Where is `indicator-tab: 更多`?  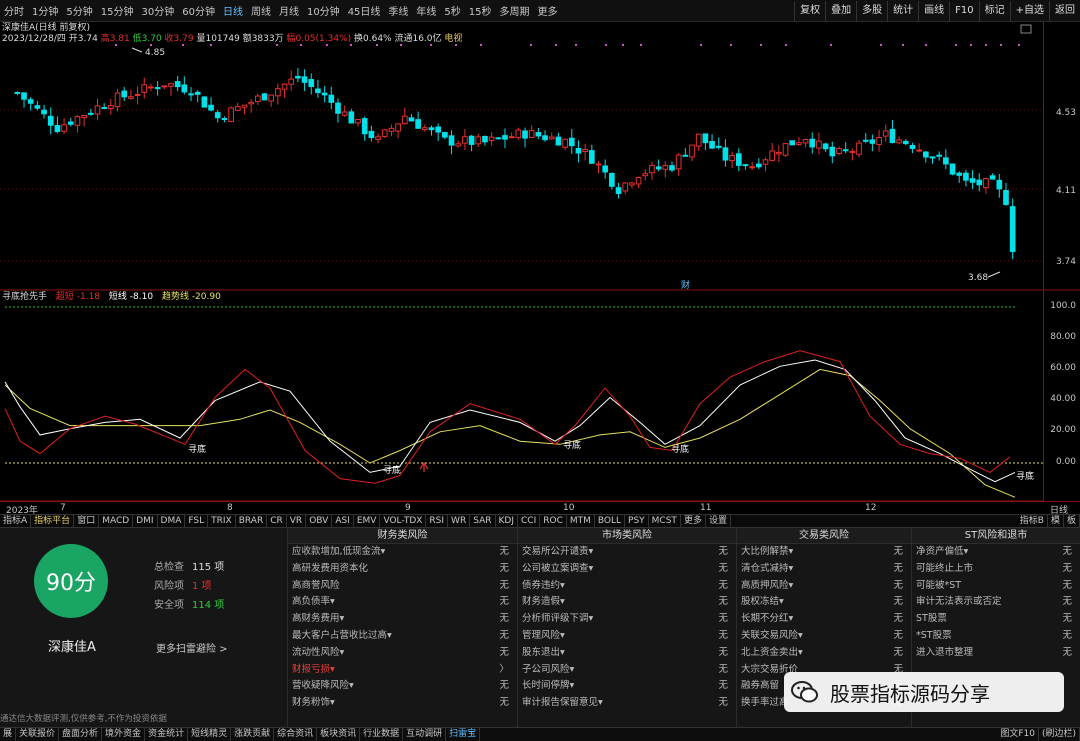 indicator-tab: 更多 is located at coordinates (693, 521).